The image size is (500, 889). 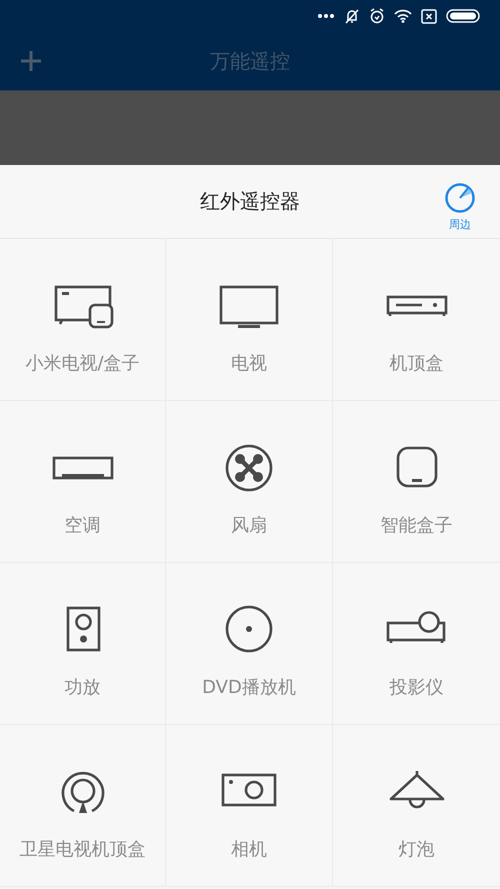 What do you see at coordinates (82, 363) in the screenshot?
I see `device-label: 小米电视/盒子` at bounding box center [82, 363].